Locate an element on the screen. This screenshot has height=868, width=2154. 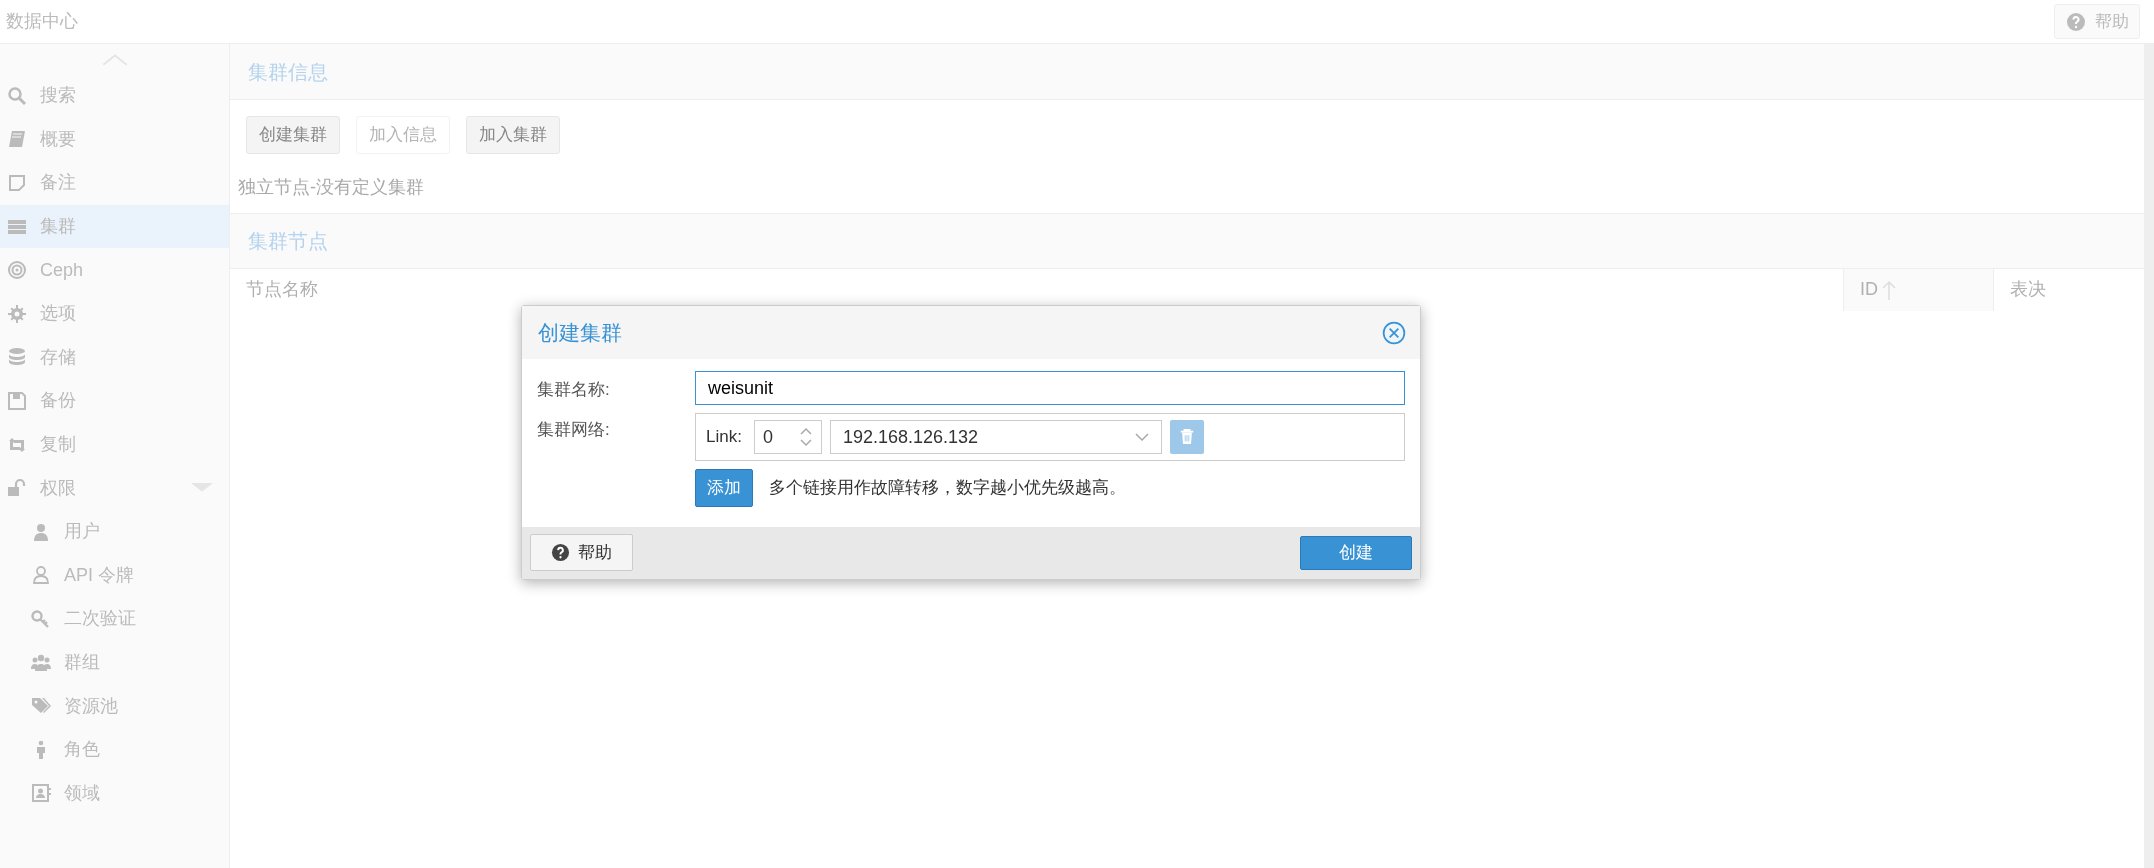
datacenter-title: 数据中心 is located at coordinates (42, 21).